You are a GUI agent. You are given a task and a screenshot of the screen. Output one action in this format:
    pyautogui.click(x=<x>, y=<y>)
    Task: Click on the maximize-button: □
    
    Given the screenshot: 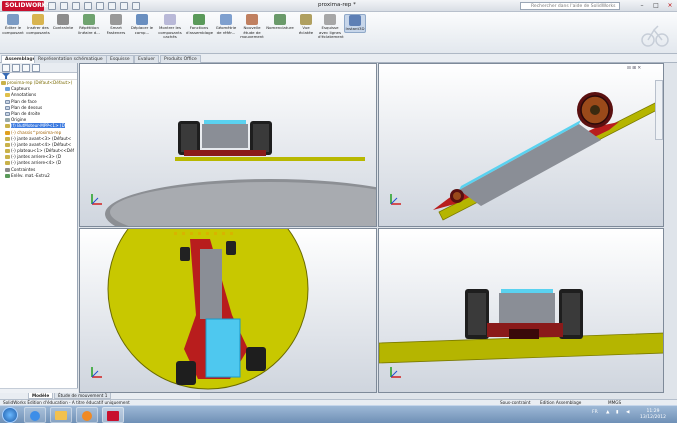 What is the action you would take?
    pyautogui.click(x=656, y=5)
    